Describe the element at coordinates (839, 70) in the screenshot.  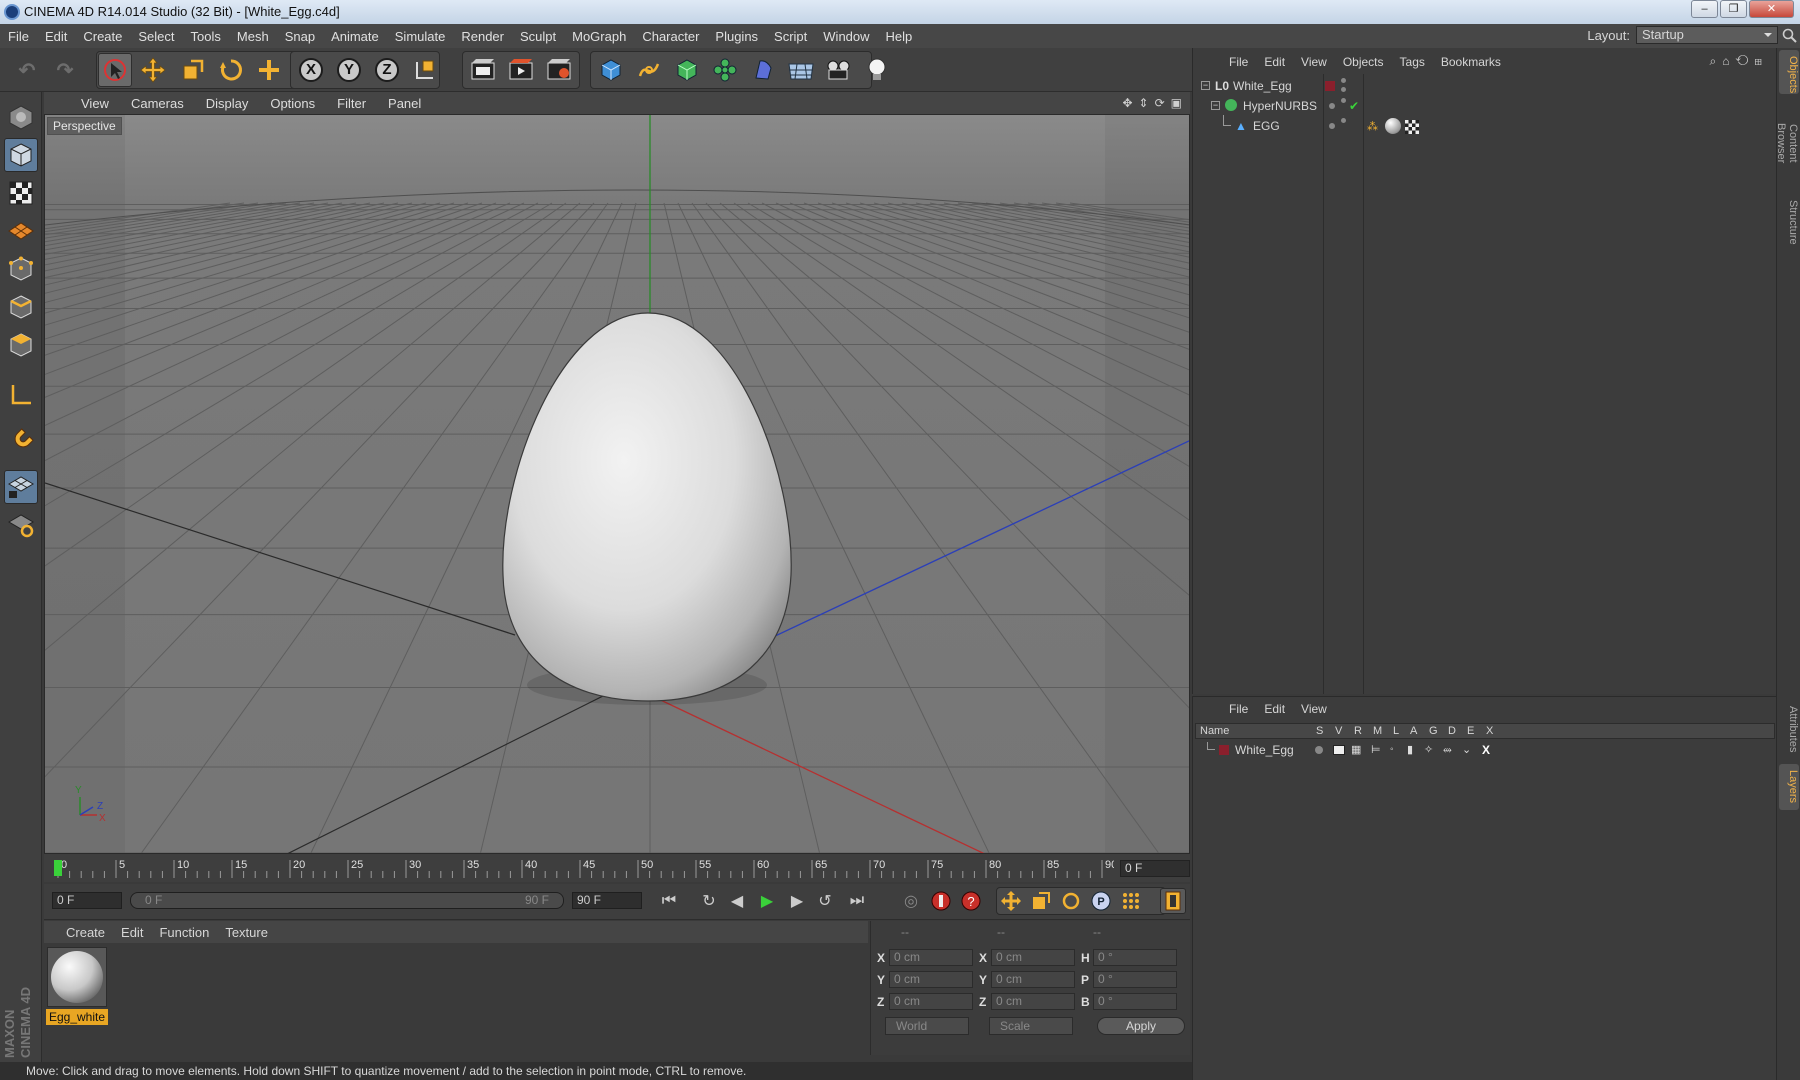
I see `camera-object-icon` at that location.